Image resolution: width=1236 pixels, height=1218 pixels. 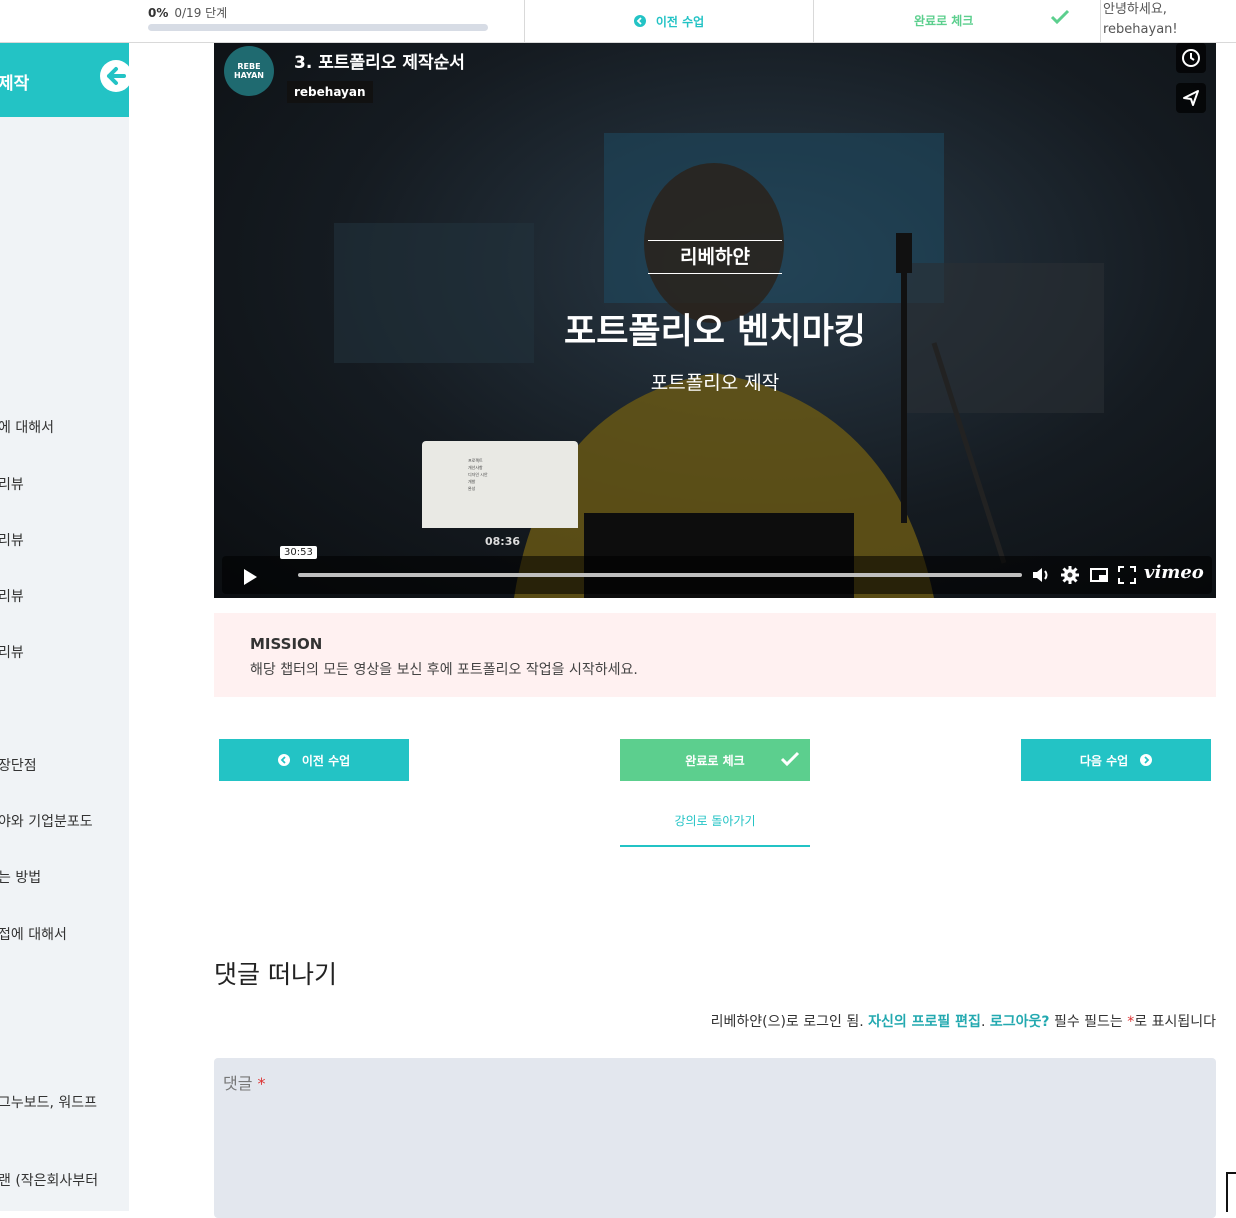 I want to click on comment-heading: 댓글 떠나기, so click(x=275, y=974).